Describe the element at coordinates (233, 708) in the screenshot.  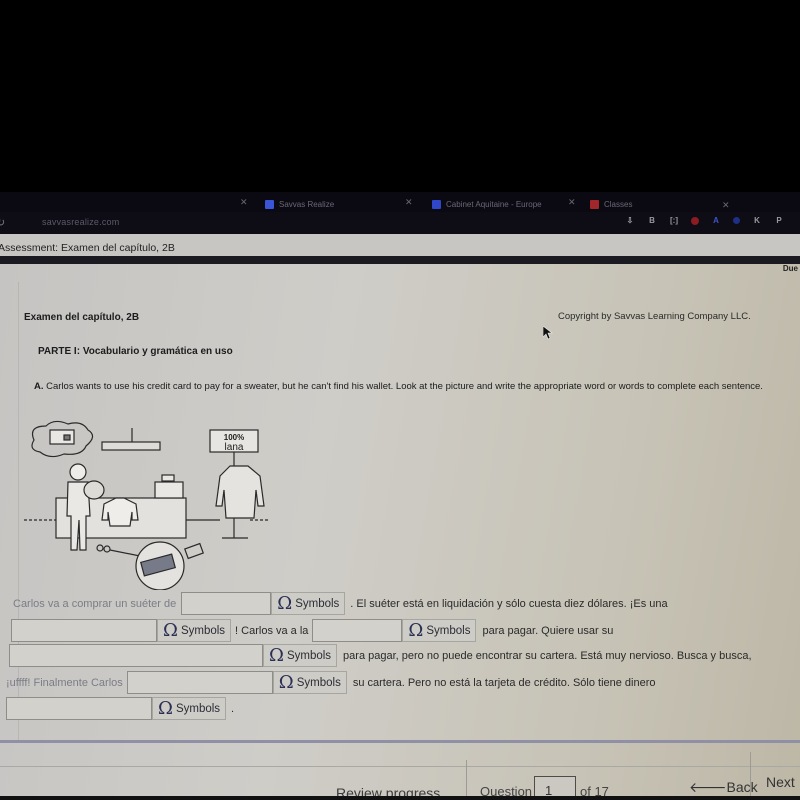
I see `sentence-text: .` at that location.